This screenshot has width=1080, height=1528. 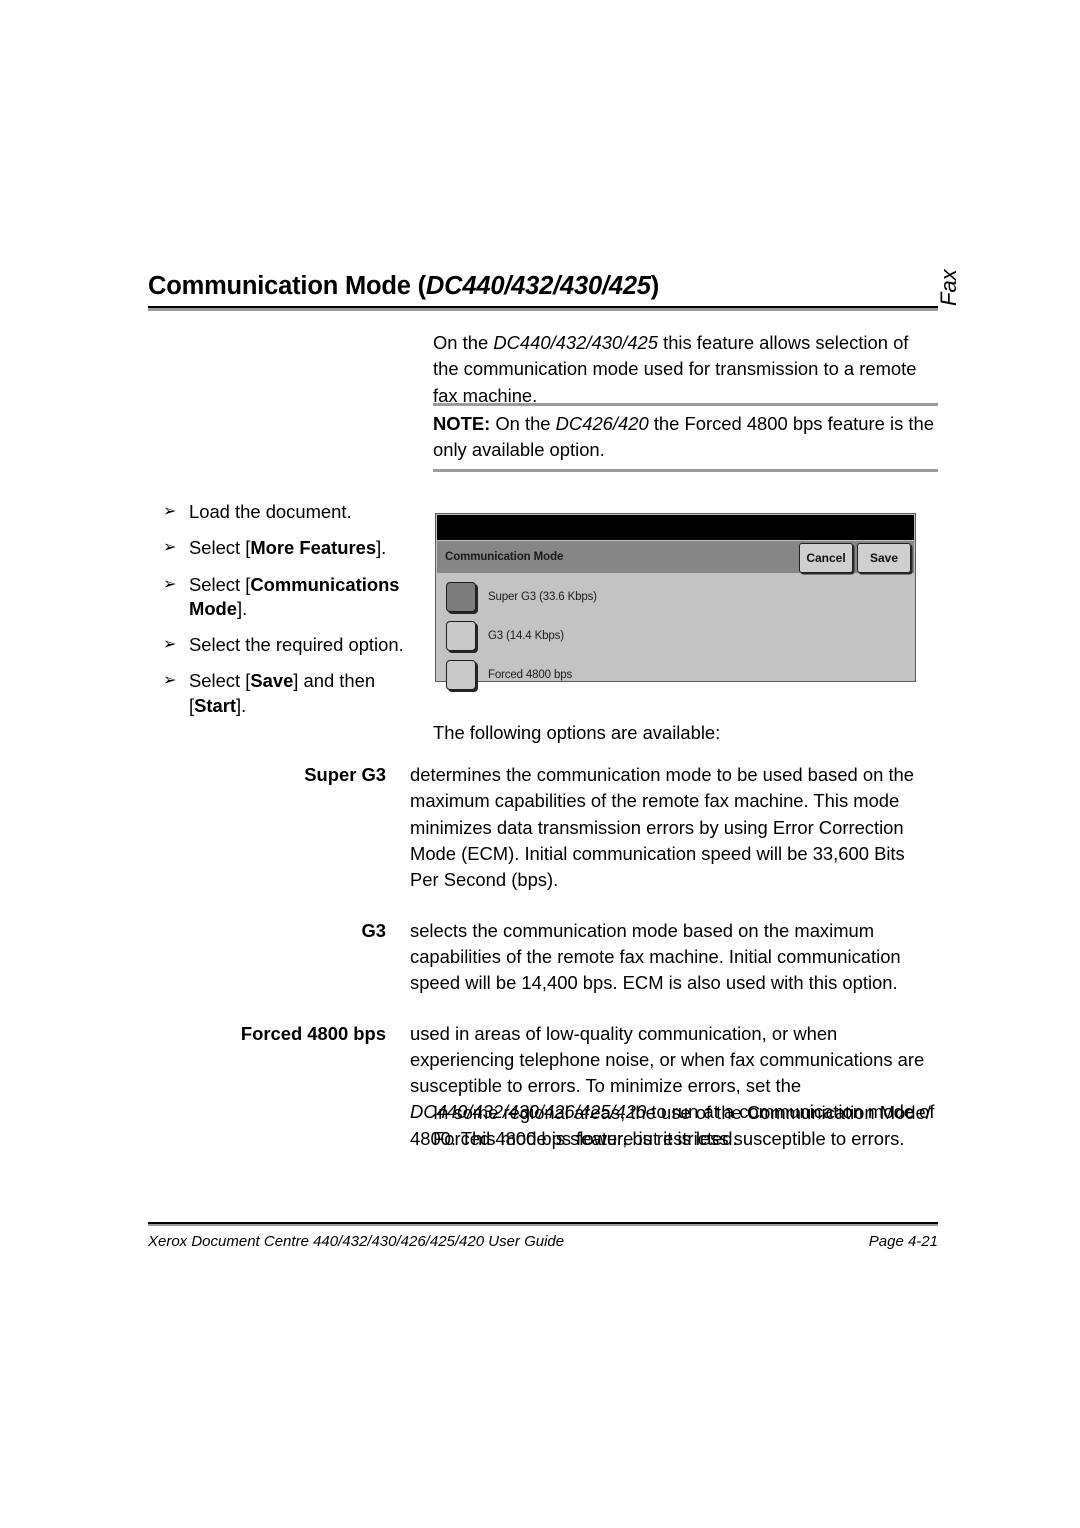 I want to click on definition-term: G3, so click(x=373, y=930).